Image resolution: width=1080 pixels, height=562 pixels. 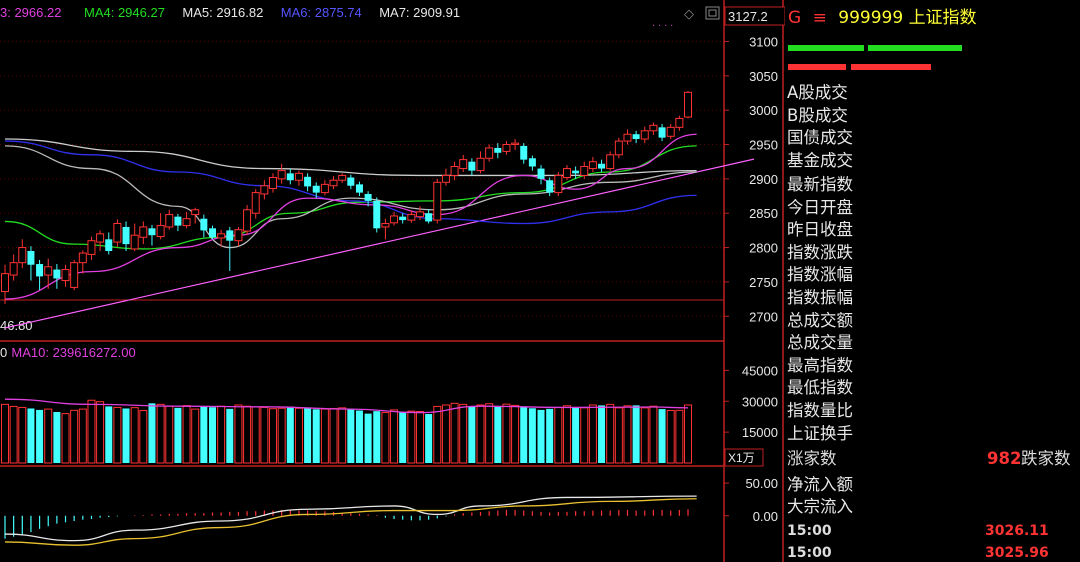 What do you see at coordinates (751, 415) in the screenshot?
I see `volume-y-axis: 45000 30000 15000 X1万` at bounding box center [751, 415].